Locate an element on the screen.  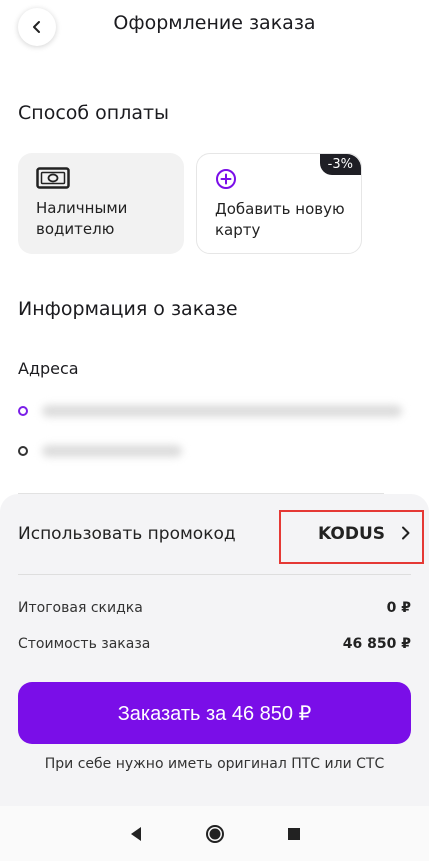
address-from is located at coordinates (210, 411).